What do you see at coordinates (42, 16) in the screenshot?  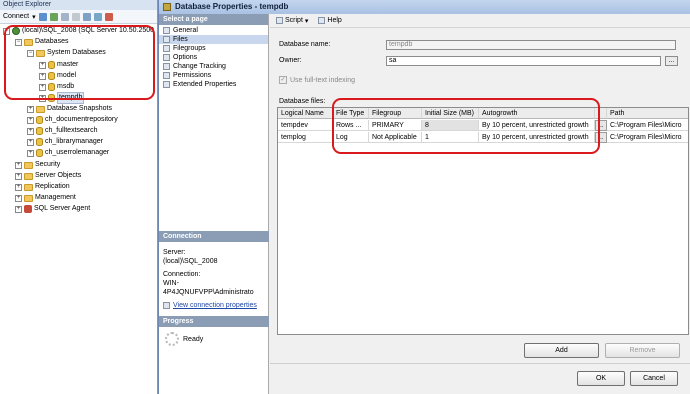 I see `connect-icon` at bounding box center [42, 16].